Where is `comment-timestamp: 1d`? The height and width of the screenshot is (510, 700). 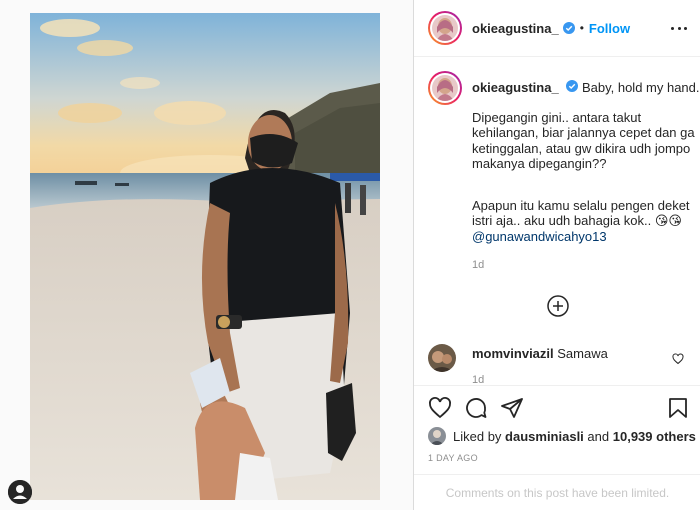 comment-timestamp: 1d is located at coordinates (478, 379).